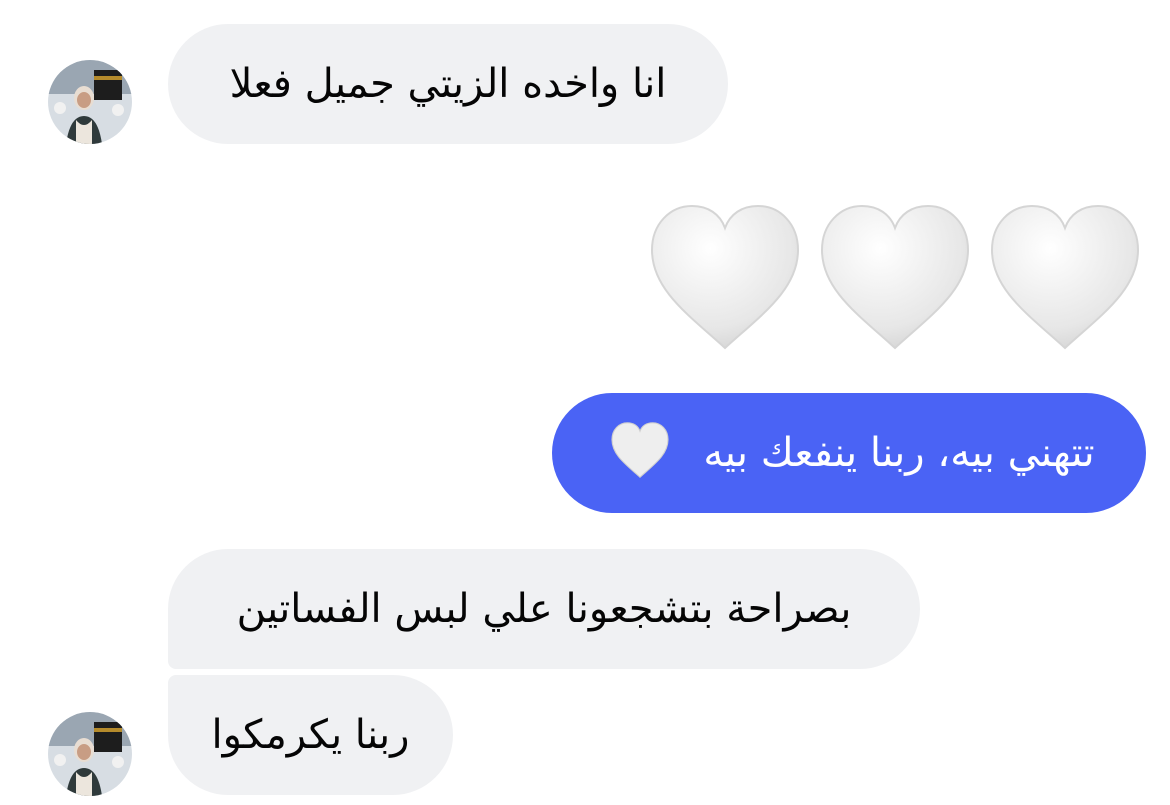 The height and width of the screenshot is (805, 1170). I want to click on message-text: بصراحة بتشجعونا علي لبس الفساتين, so click(544, 609).